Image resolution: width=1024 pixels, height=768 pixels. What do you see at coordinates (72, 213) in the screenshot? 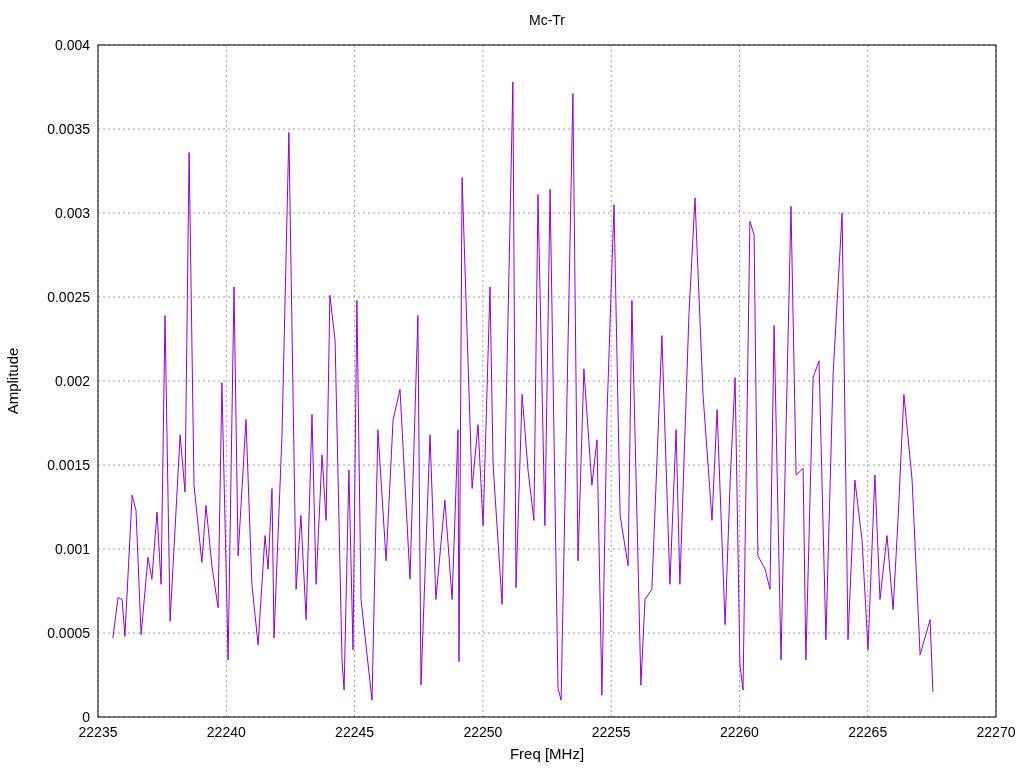
I see `tick-label: 0.003` at bounding box center [72, 213].